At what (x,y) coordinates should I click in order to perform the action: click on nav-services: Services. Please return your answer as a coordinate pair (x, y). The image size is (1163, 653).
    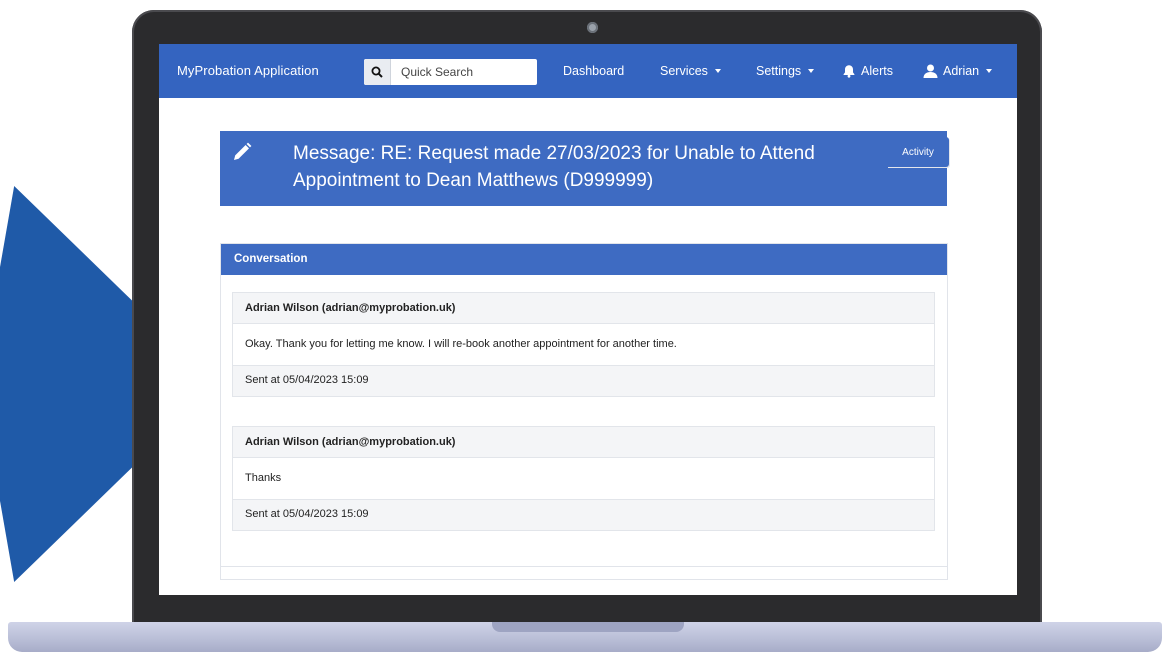
    Looking at the image, I should click on (690, 71).